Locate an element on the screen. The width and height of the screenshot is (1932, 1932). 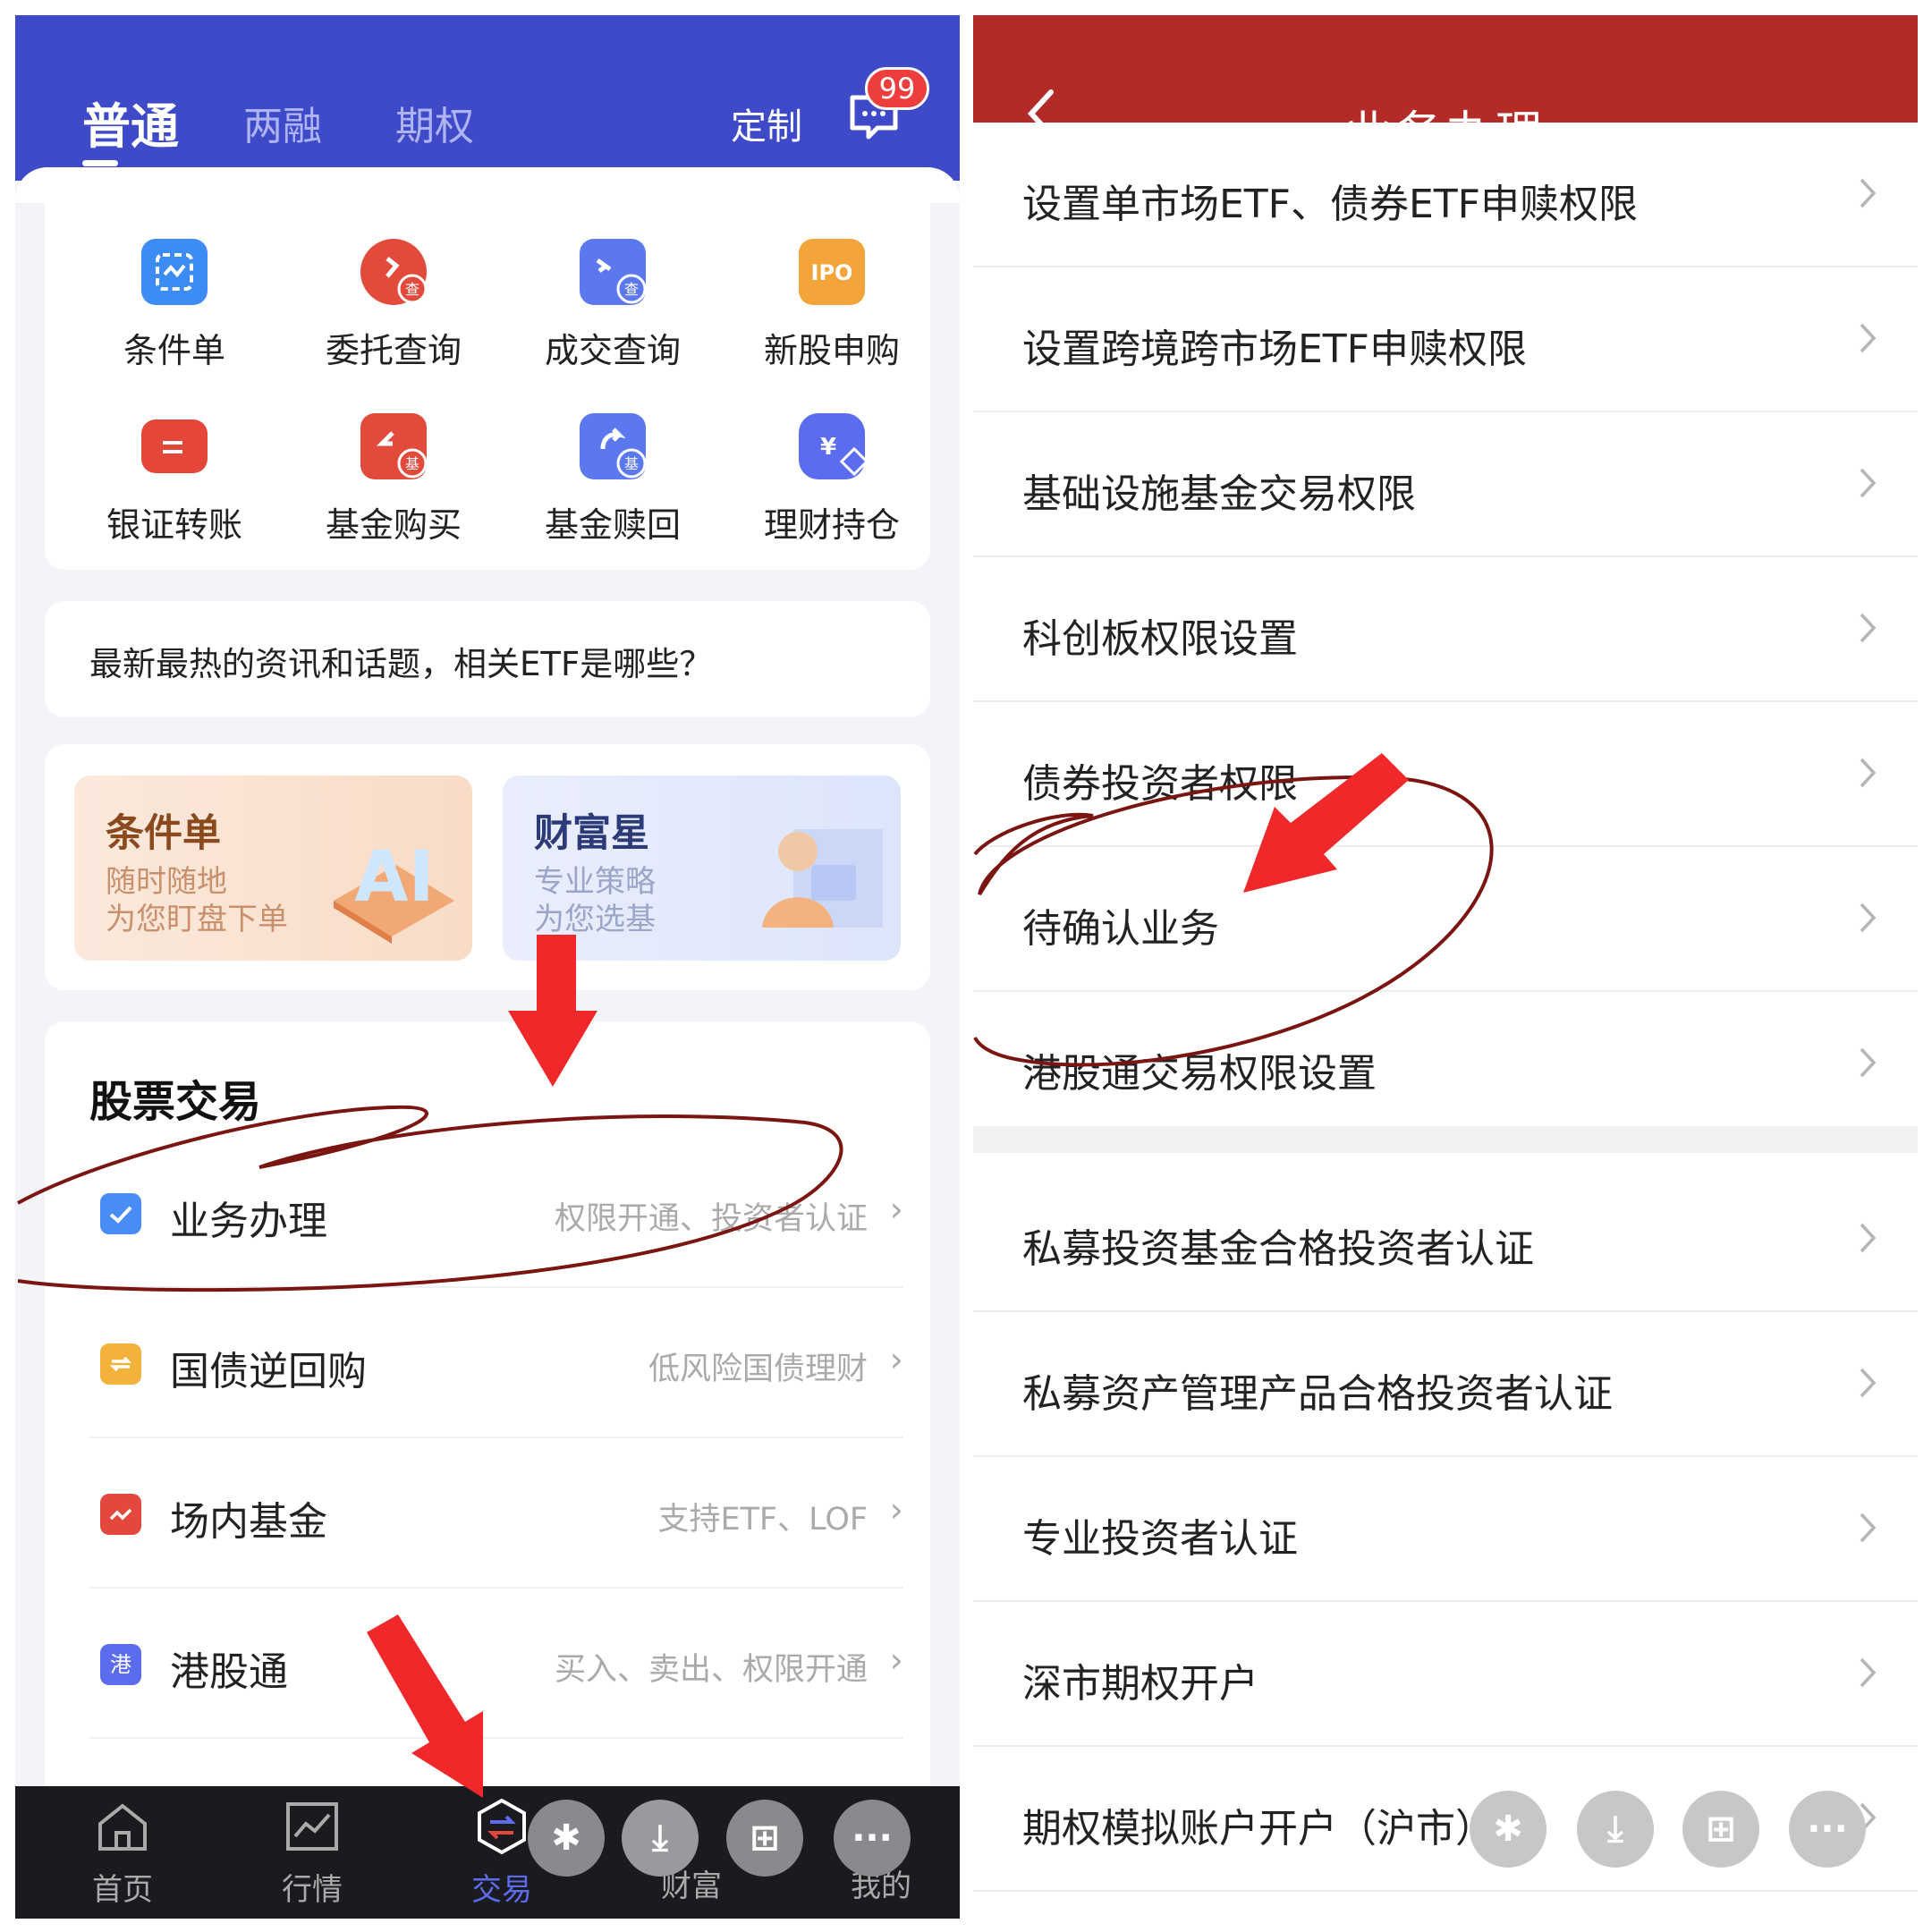
exchange-fund-icon is located at coordinates (120, 1514).